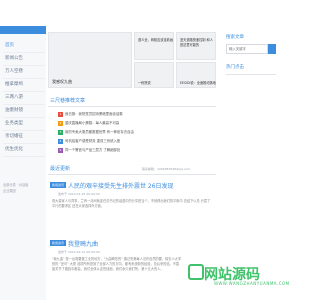  I want to click on sidebar-item: 新闻公告, so click(24, 59).